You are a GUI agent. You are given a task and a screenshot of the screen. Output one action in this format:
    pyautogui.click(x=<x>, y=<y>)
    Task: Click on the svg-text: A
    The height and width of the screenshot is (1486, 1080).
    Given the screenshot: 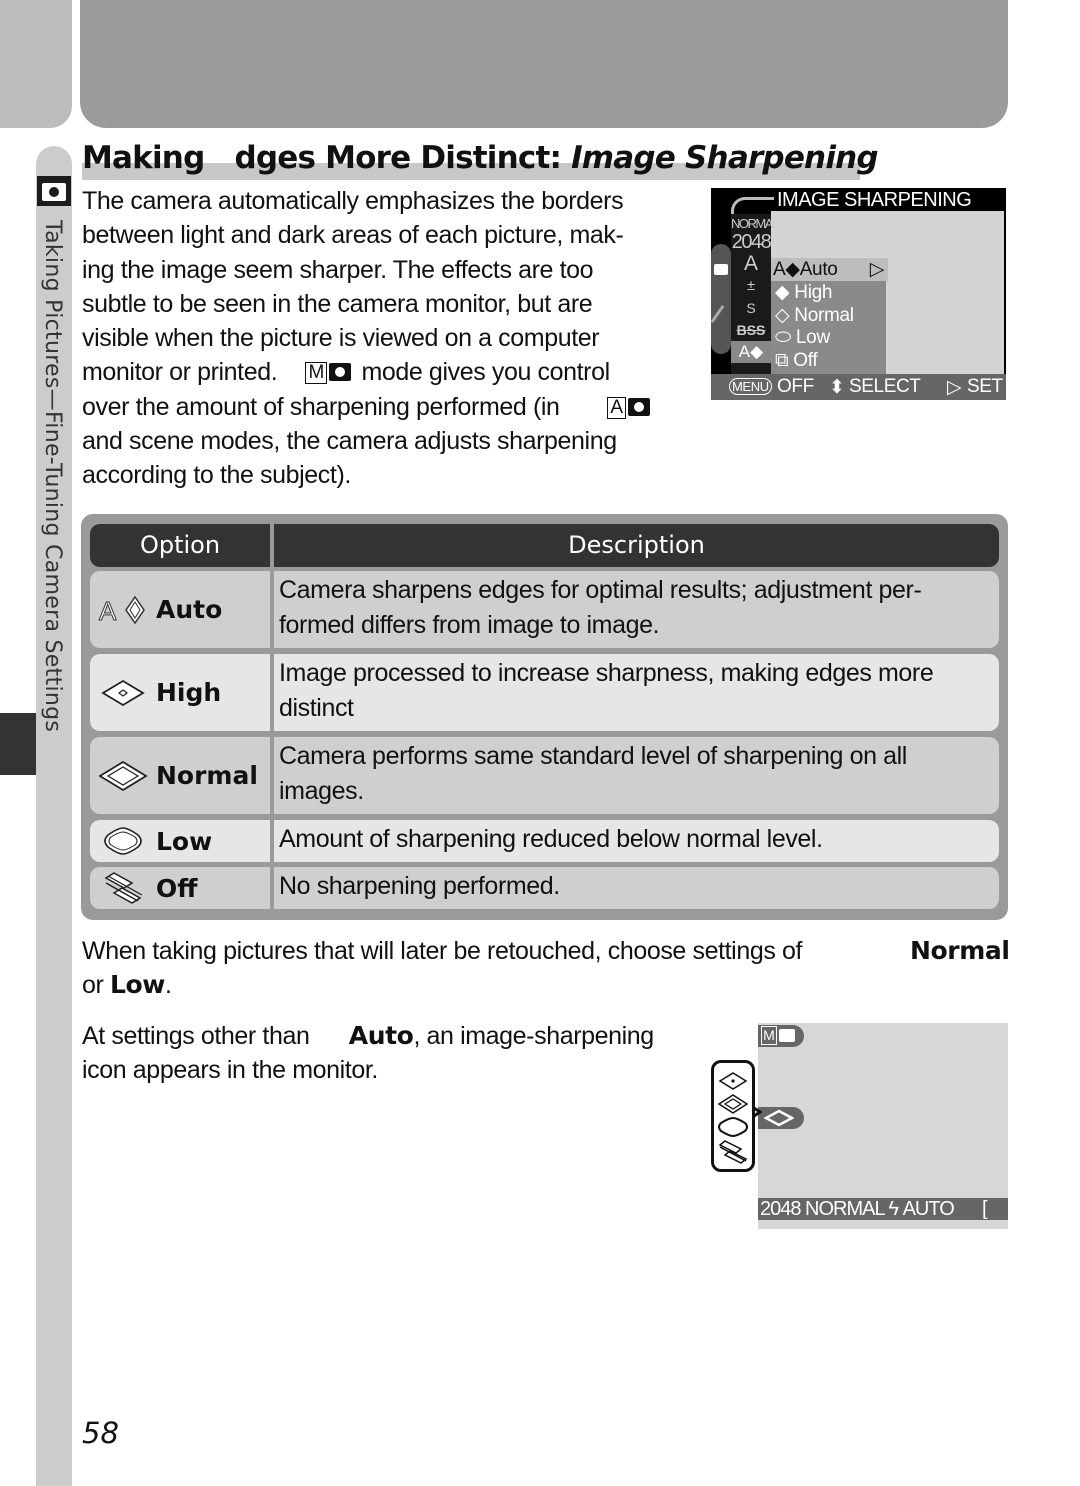 What is the action you would take?
    pyautogui.click(x=108, y=611)
    